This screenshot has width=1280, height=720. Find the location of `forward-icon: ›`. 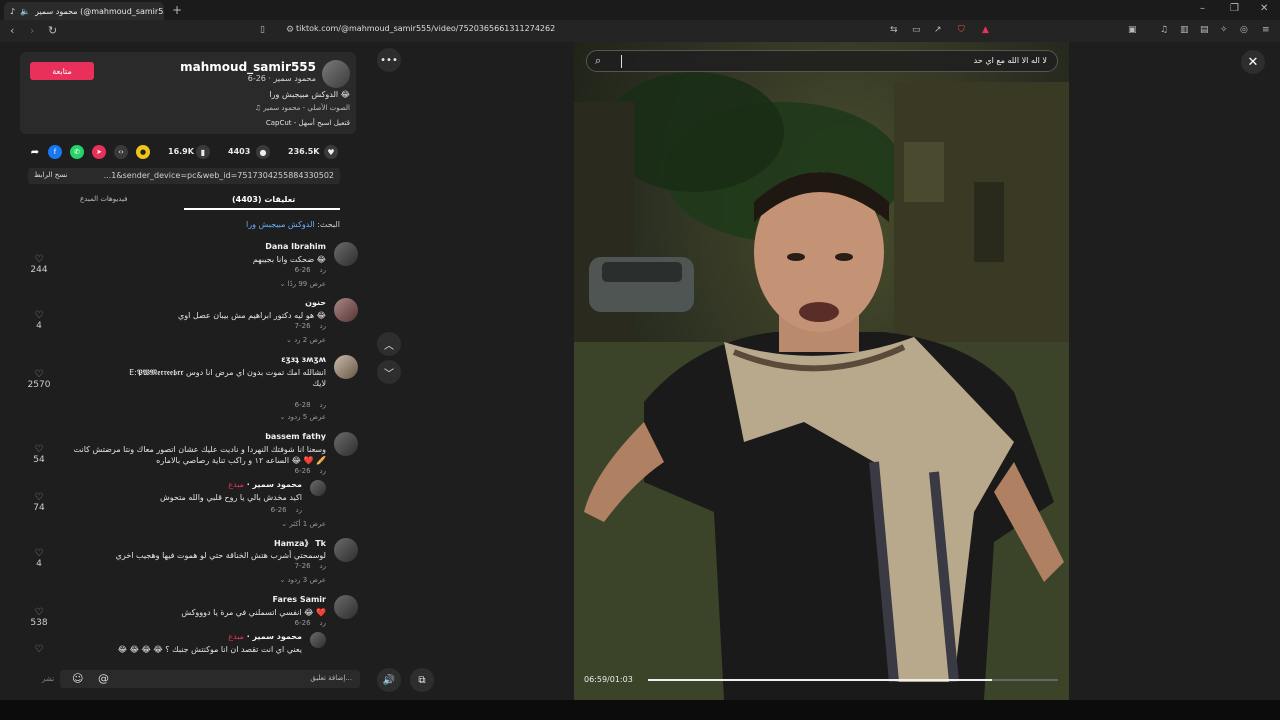

forward-icon: › is located at coordinates (32, 30).